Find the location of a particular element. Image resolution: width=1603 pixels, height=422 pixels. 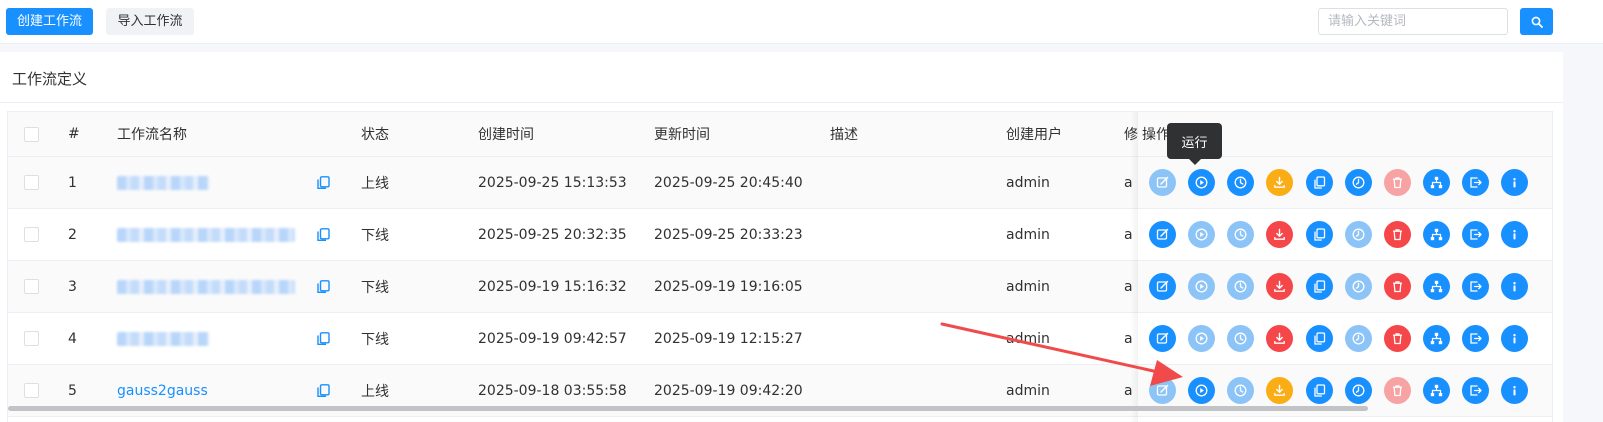

info-icon is located at coordinates (1514, 287).